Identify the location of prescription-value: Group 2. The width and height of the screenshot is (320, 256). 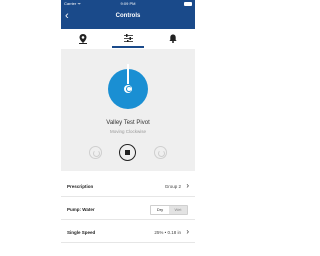
(172, 186).